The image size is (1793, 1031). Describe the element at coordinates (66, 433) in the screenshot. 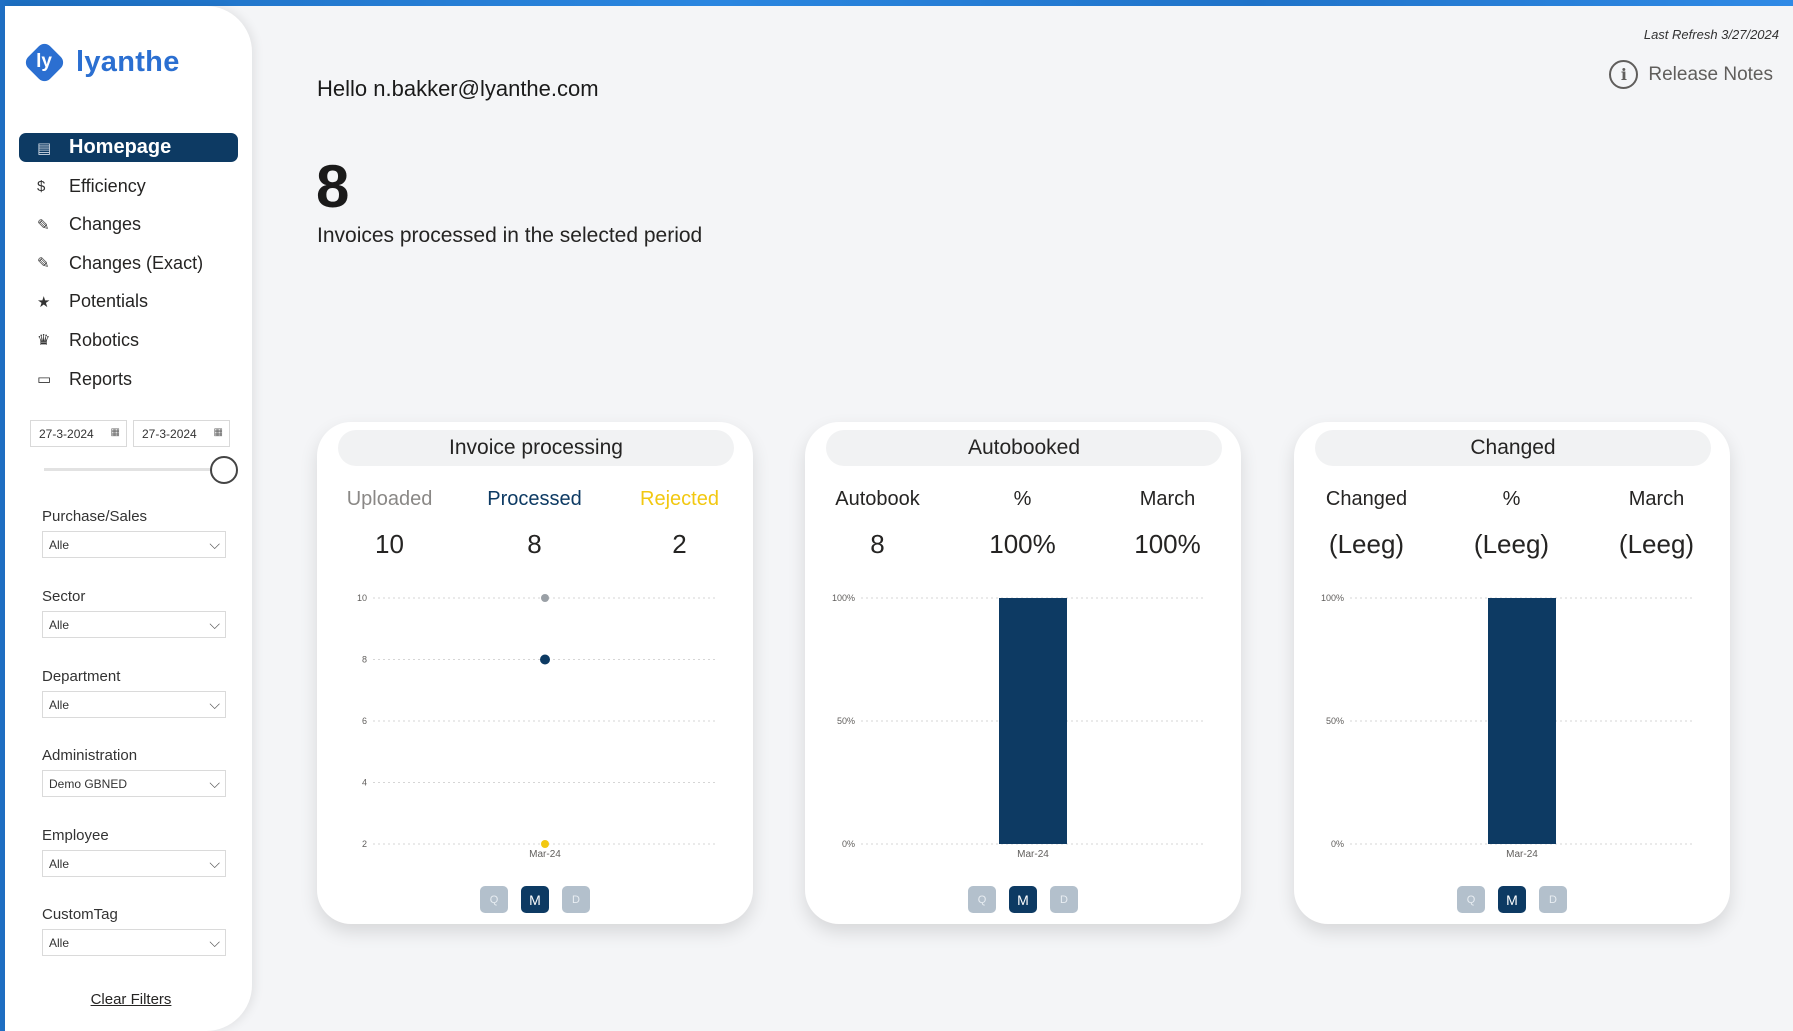

I see `date-from-value: 27-3-2024` at that location.